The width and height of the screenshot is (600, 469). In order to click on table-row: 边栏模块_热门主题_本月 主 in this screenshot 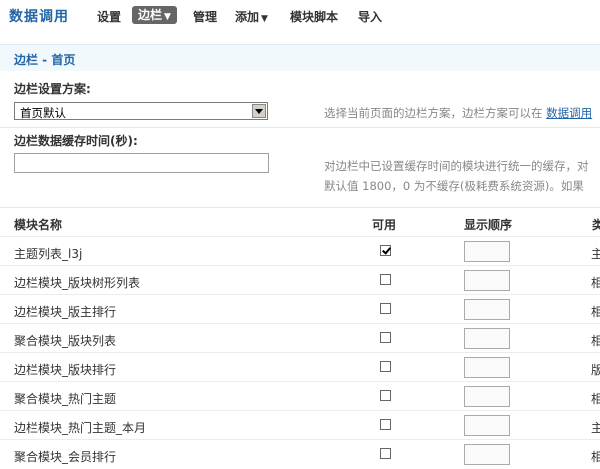, I will do `click(300, 425)`.